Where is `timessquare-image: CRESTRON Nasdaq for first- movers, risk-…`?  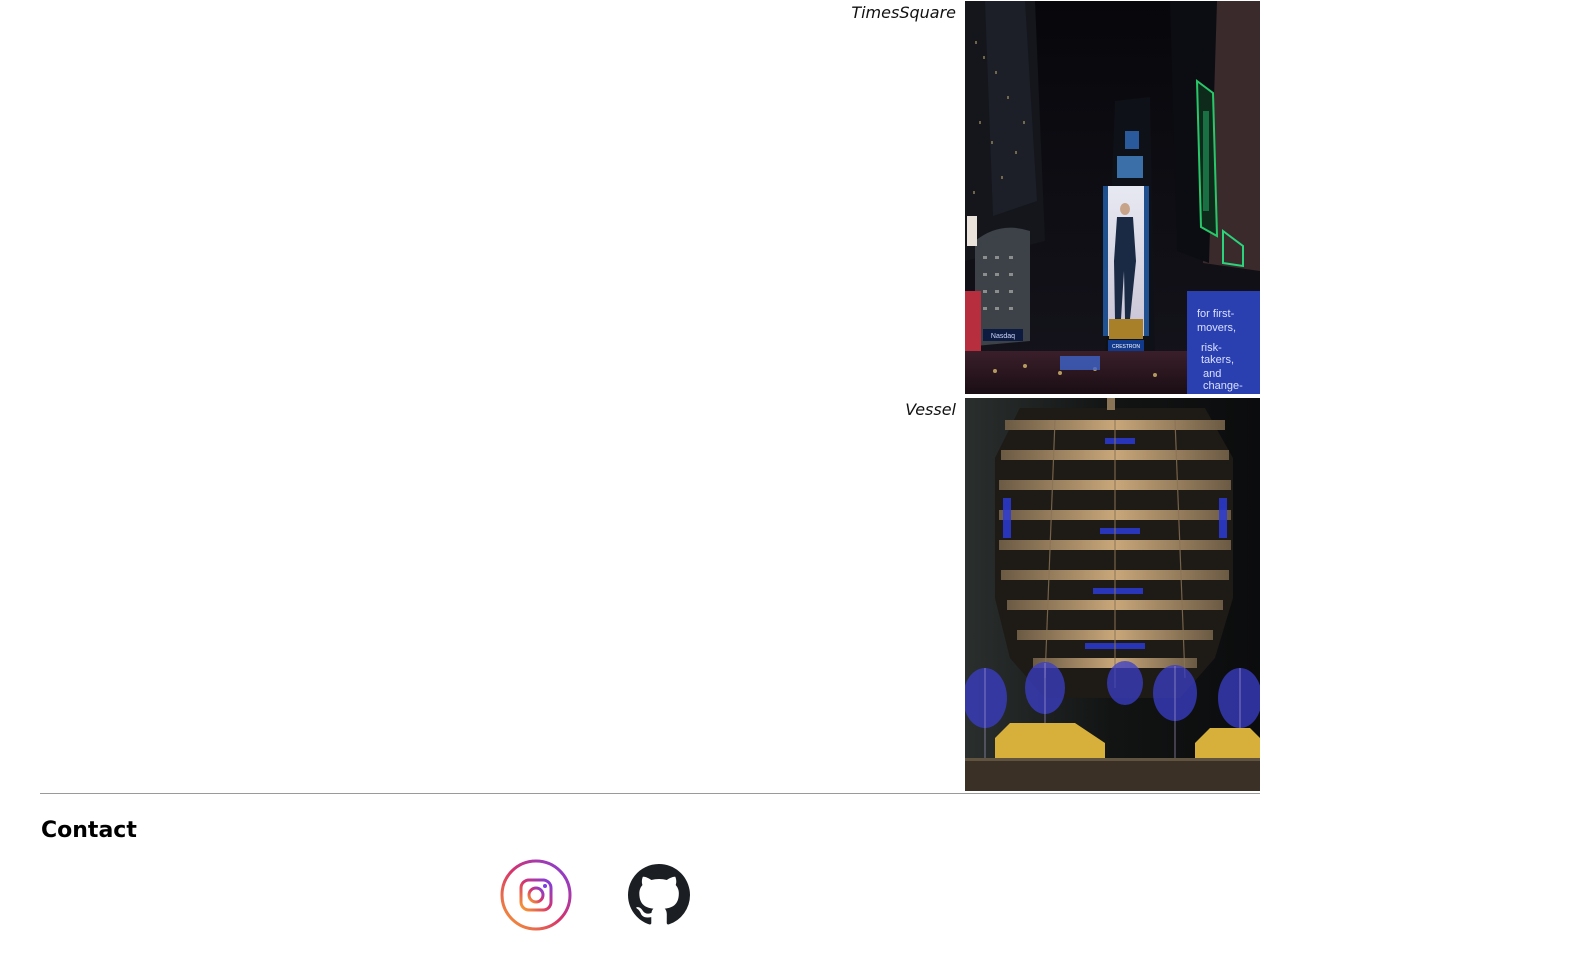
timessquare-image: CRESTRON Nasdaq for first- movers, risk-… is located at coordinates (1112, 197).